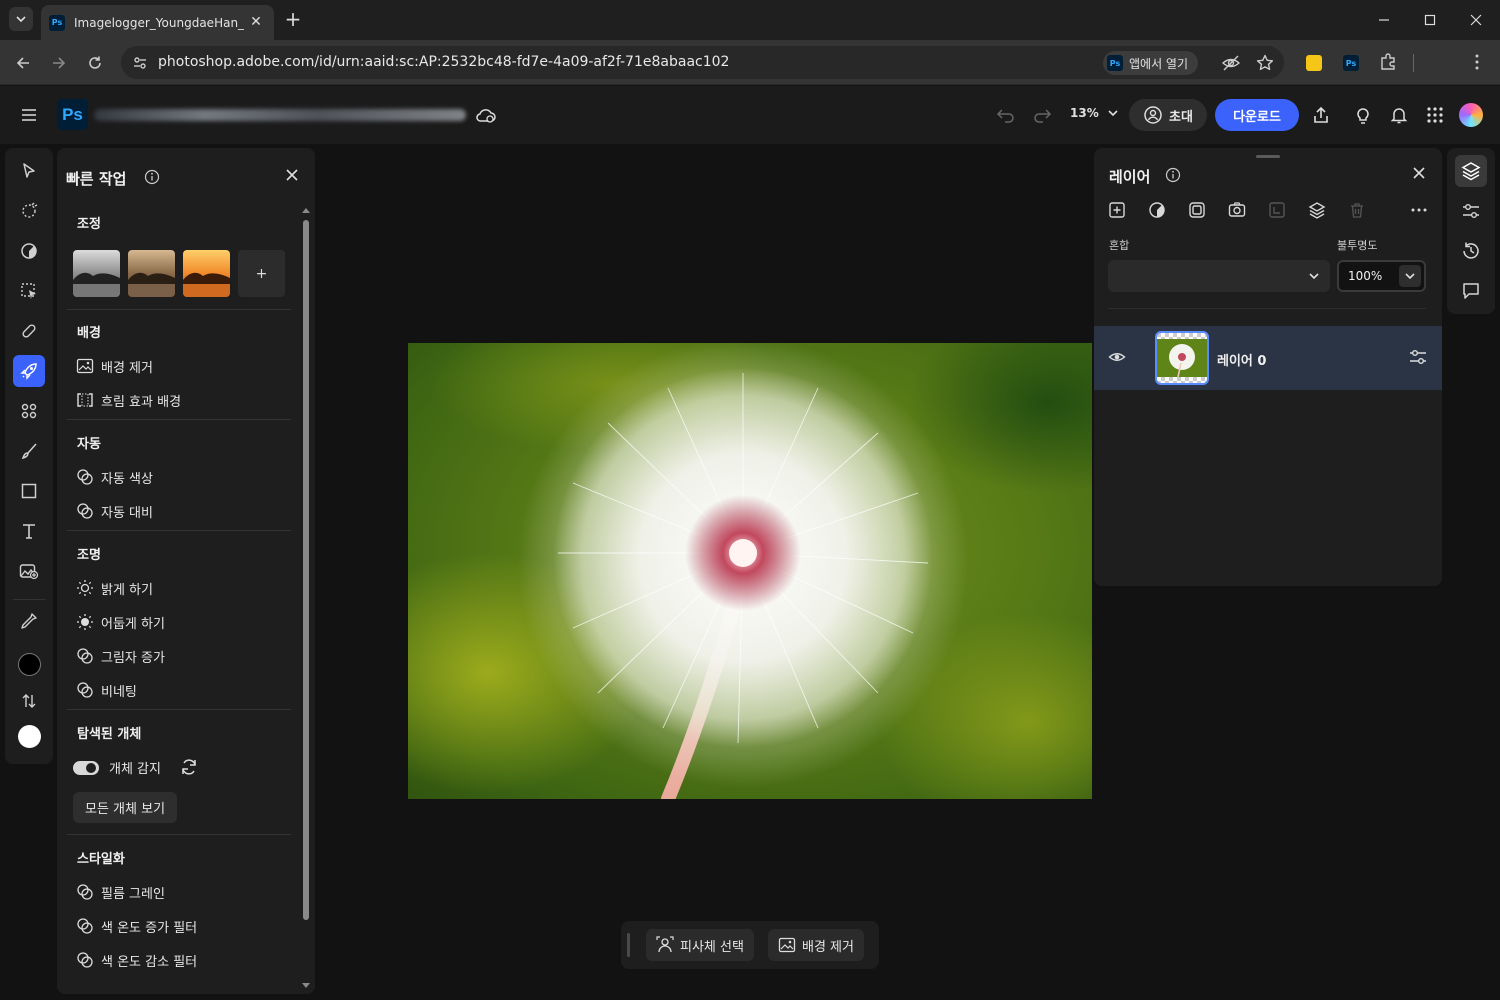 The width and height of the screenshot is (1500, 1000). I want to click on remove-background-action: 배경 제거, so click(114, 366).